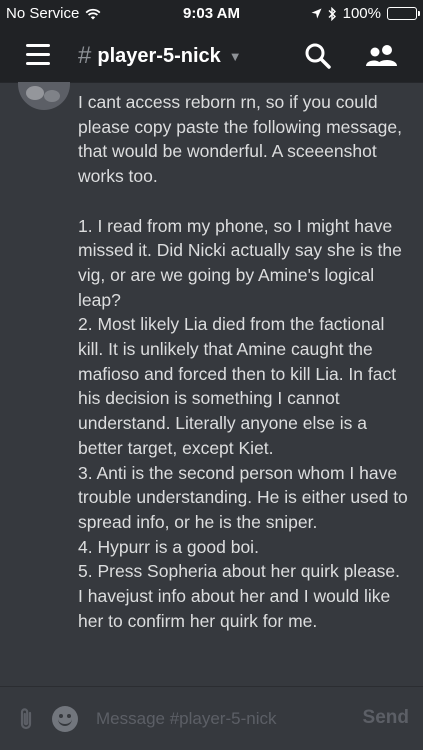  What do you see at coordinates (316, 13) in the screenshot?
I see `location-icon` at bounding box center [316, 13].